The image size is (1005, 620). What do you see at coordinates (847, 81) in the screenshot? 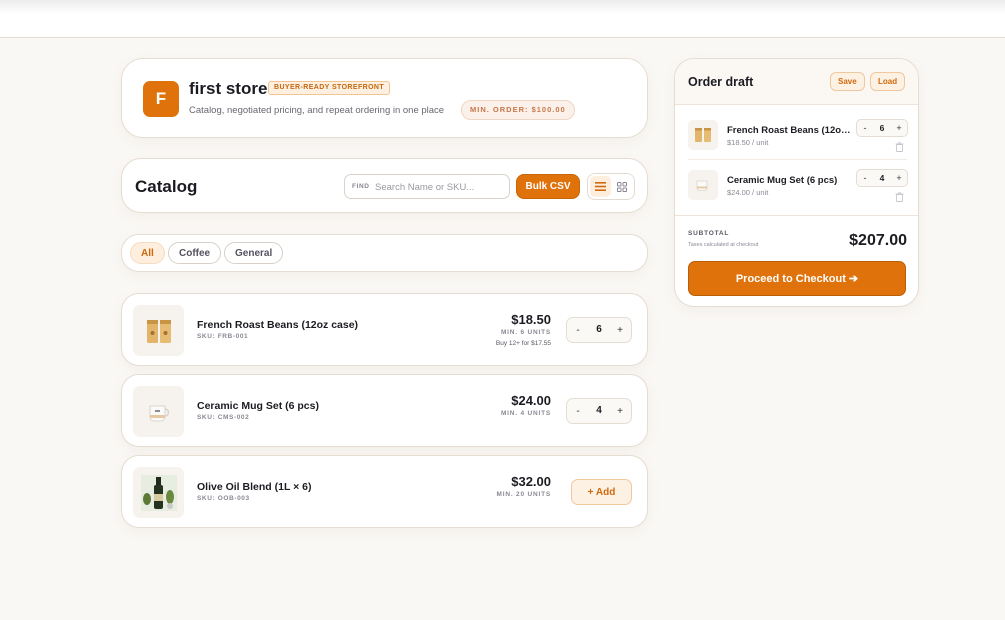
I see `save-draft-button: Save` at bounding box center [847, 81].